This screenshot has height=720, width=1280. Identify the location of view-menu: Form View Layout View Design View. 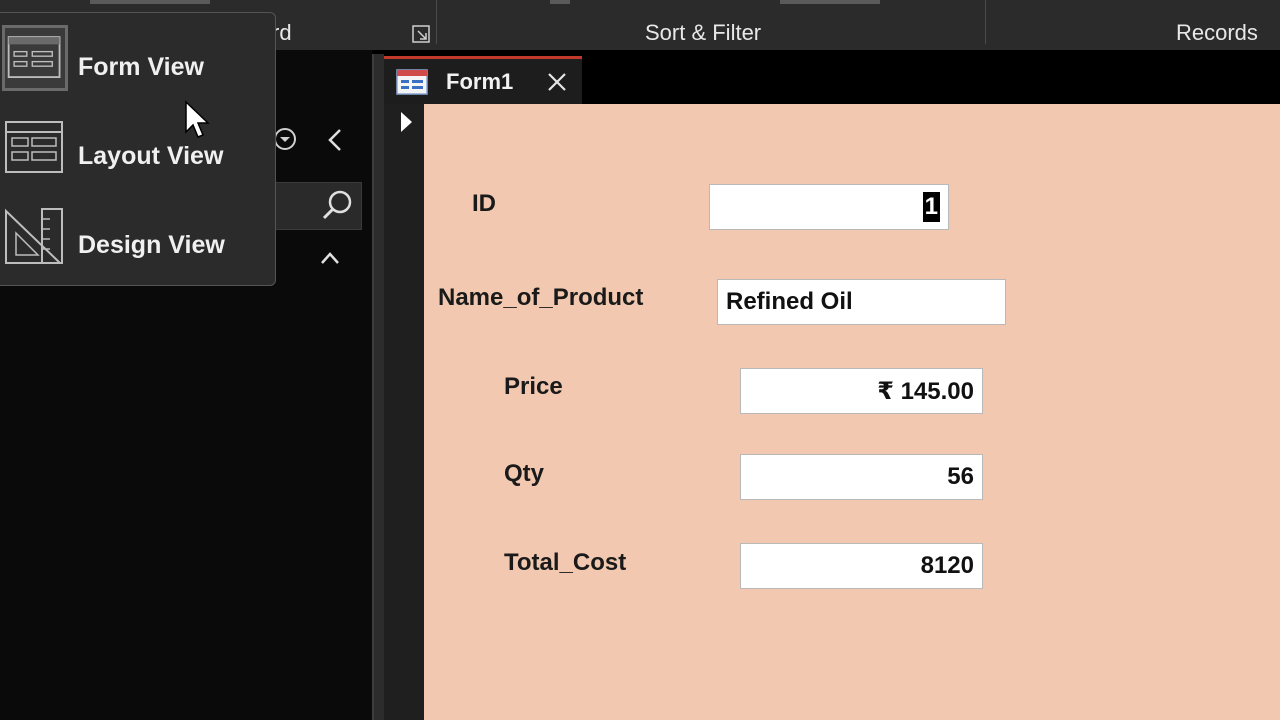
(138, 149).